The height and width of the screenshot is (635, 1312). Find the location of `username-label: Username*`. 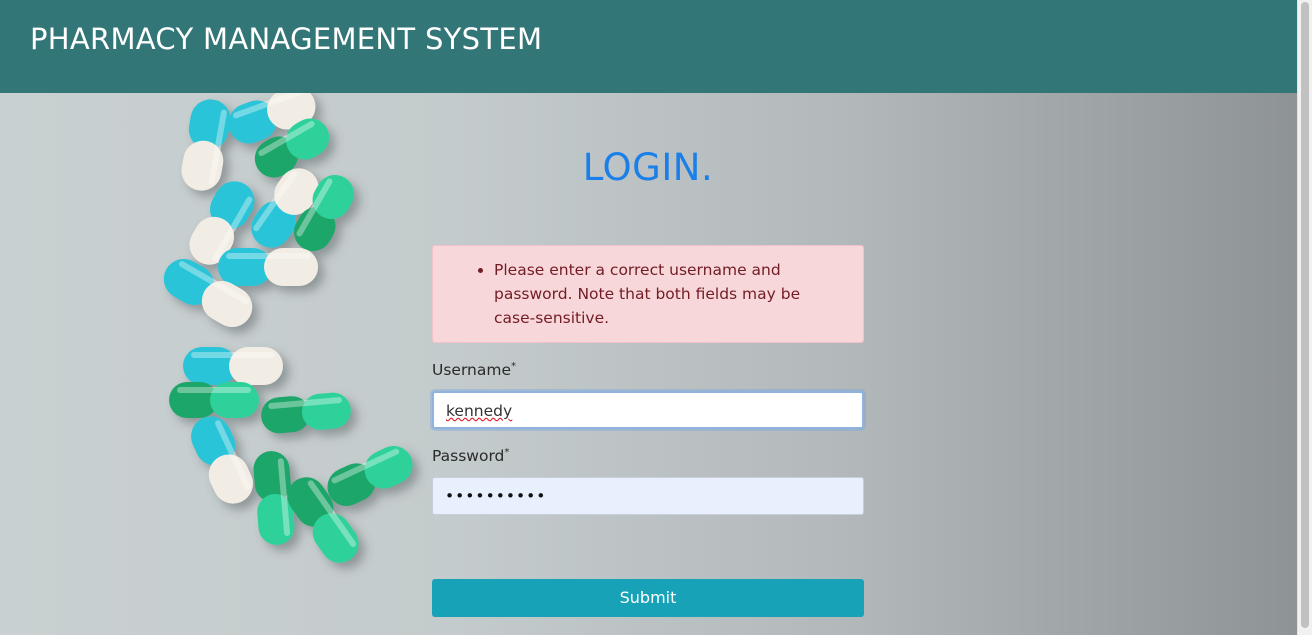

username-label: Username* is located at coordinates (474, 370).